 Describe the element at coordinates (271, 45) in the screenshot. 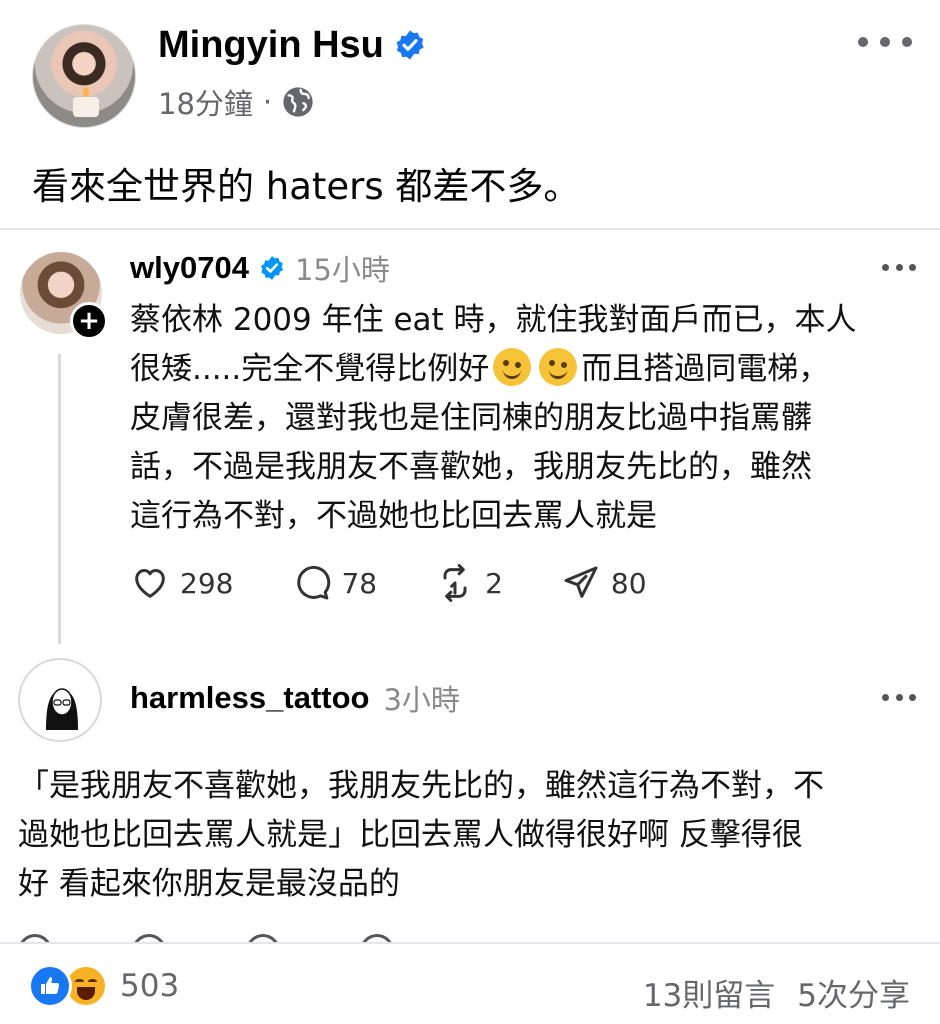

I see `author-name: Mingyin Hsu` at that location.